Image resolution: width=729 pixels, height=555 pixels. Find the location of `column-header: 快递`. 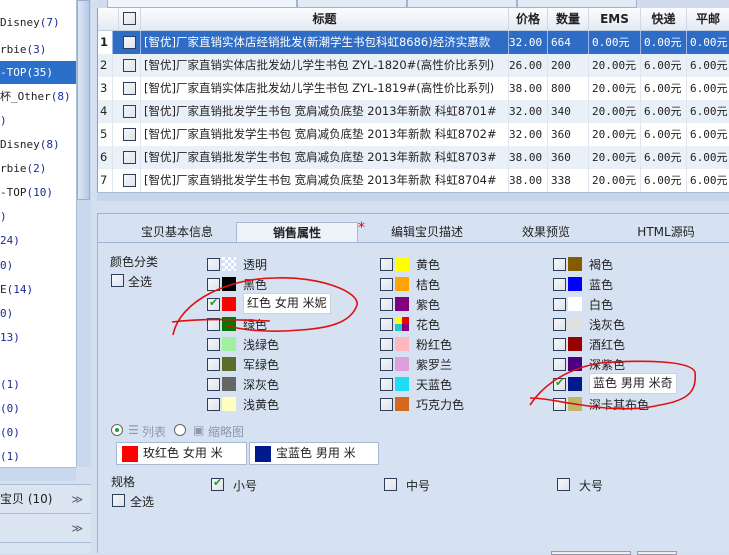

column-header: 快递 is located at coordinates (664, 19).